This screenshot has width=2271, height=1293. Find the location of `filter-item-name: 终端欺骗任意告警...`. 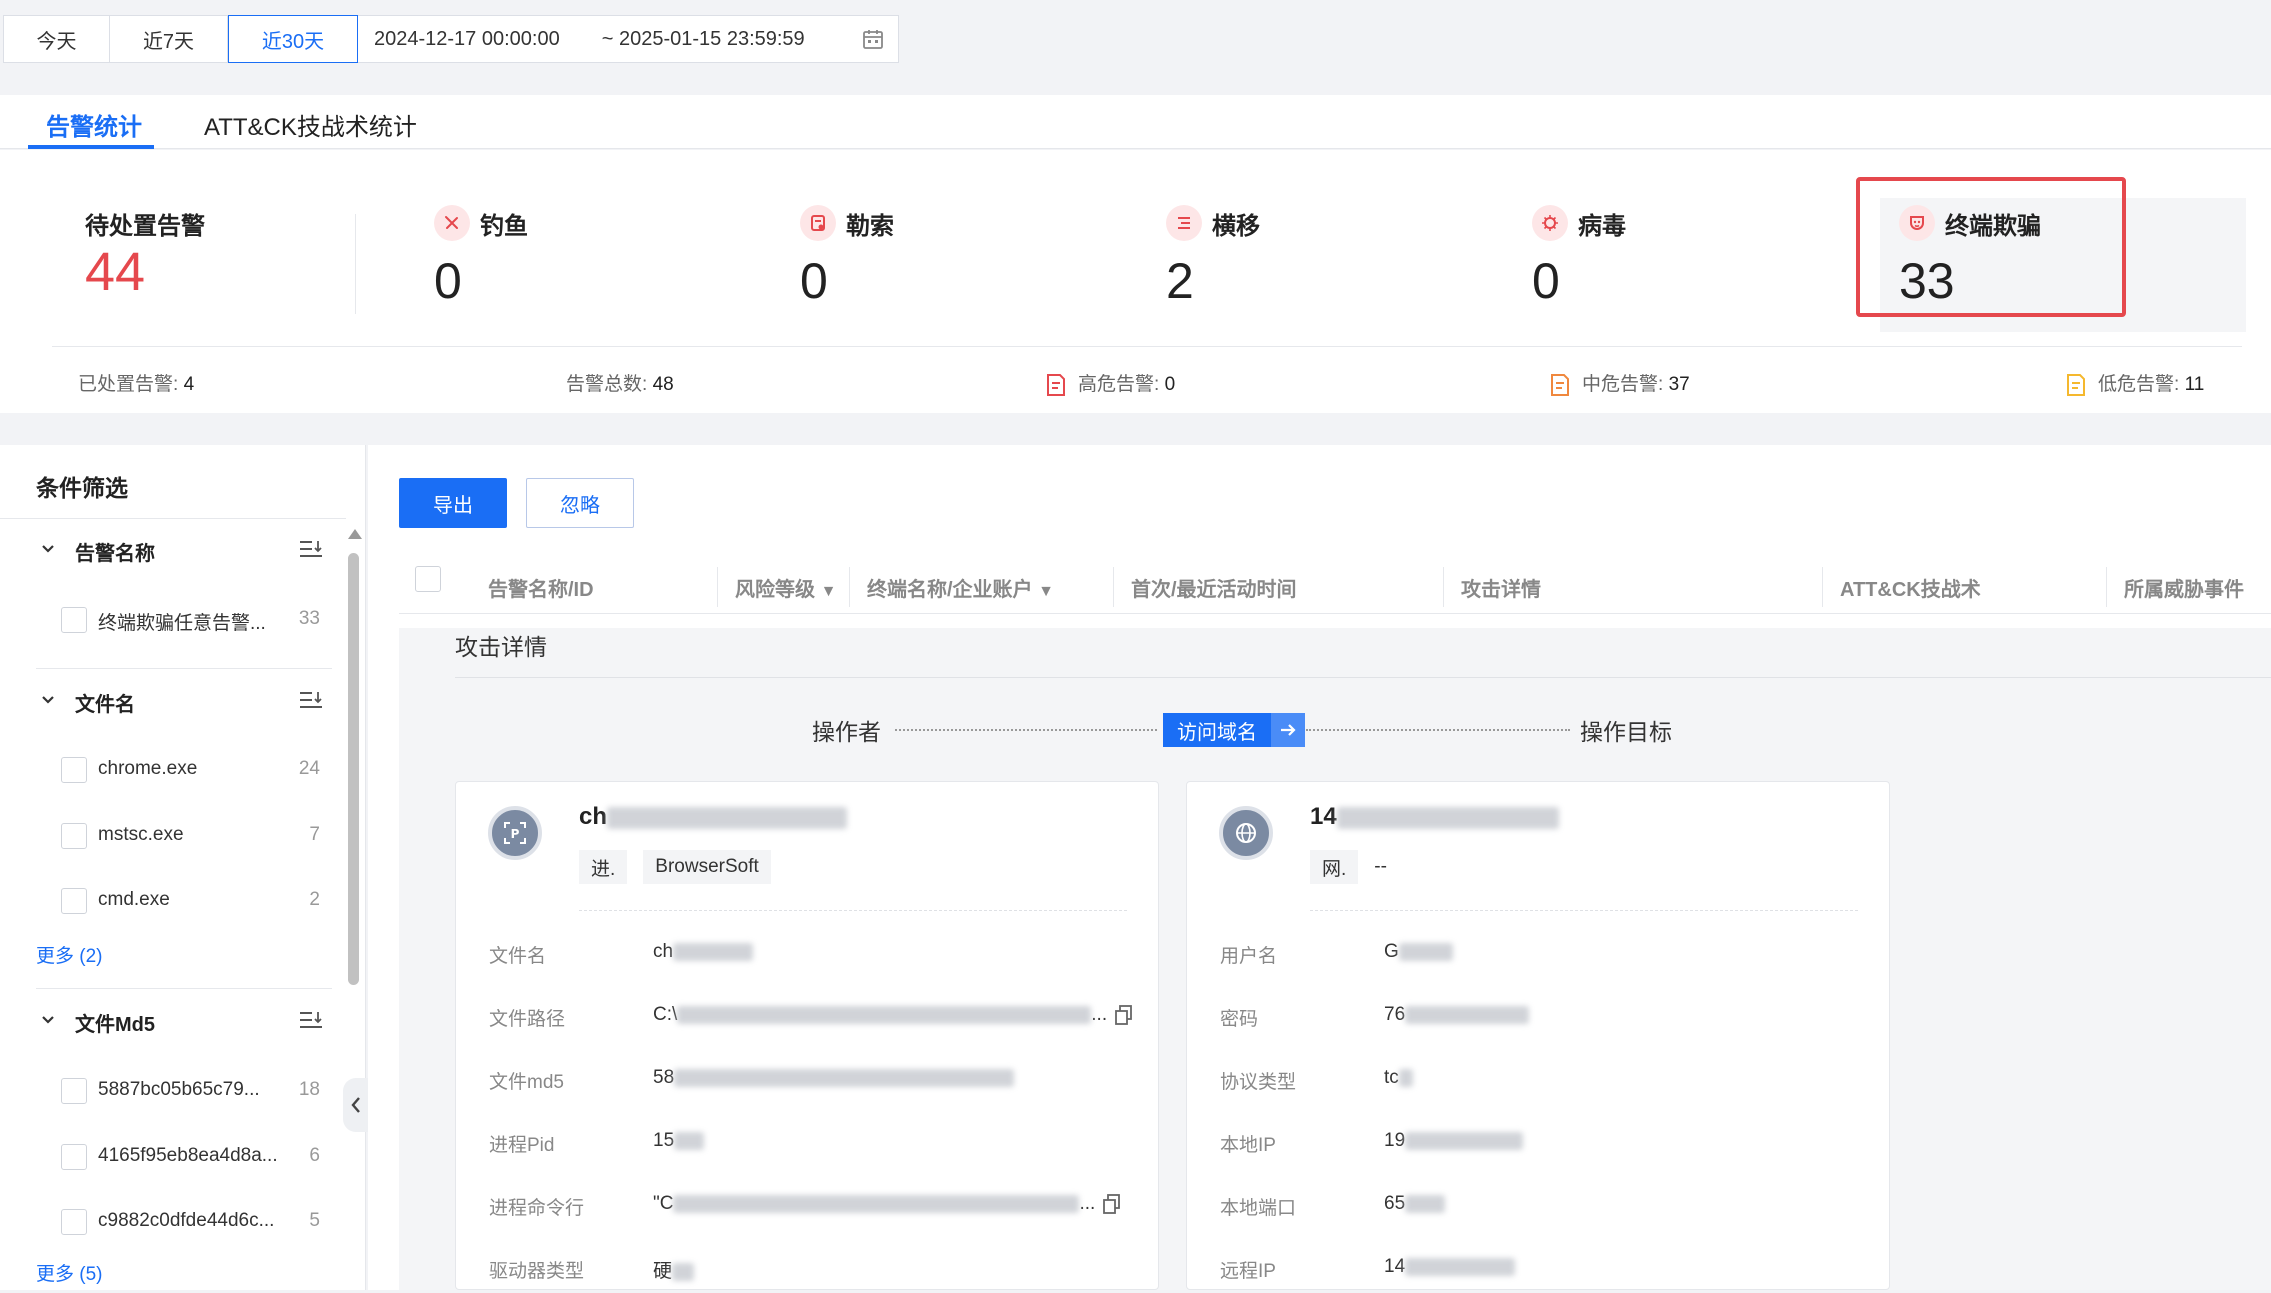

filter-item-name: 终端欺骗任意告警... is located at coordinates (182, 621).